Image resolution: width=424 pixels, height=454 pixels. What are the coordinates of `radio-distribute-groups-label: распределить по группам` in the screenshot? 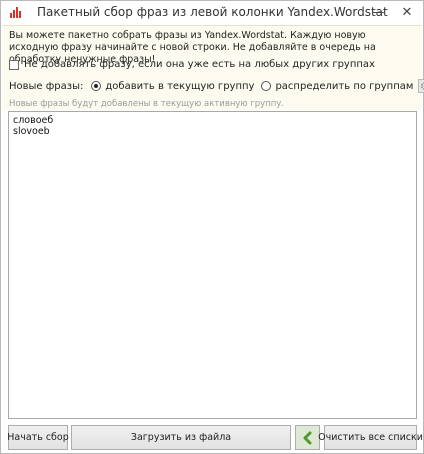 It's located at (344, 86).